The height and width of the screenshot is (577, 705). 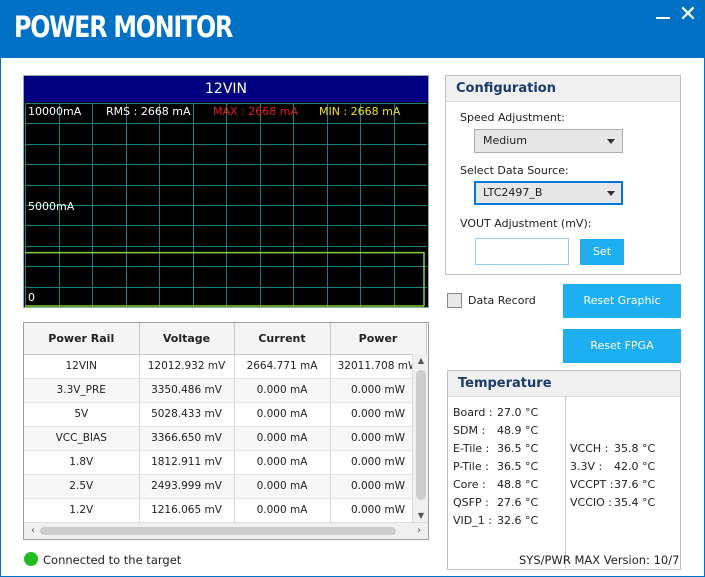 I want to click on temperature-sensor-value: 32.6 °C, so click(x=518, y=520).